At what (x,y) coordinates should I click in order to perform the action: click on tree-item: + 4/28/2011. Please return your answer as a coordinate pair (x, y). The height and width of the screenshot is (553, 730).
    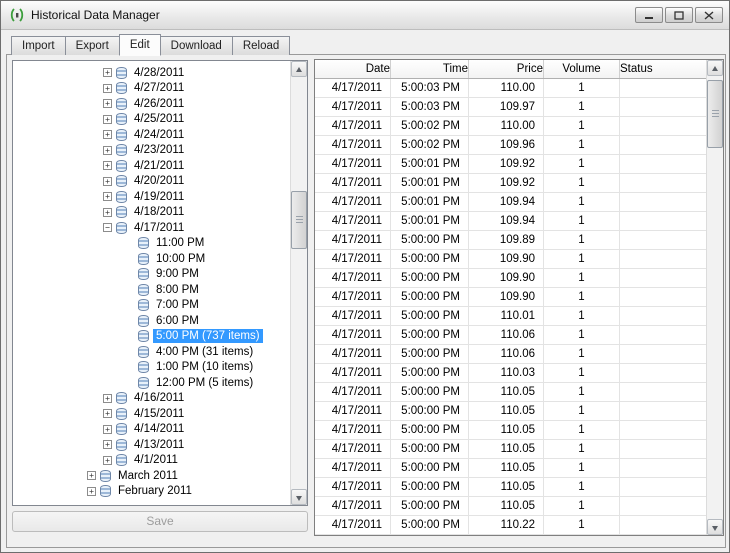
    Looking at the image, I should click on (151, 73).